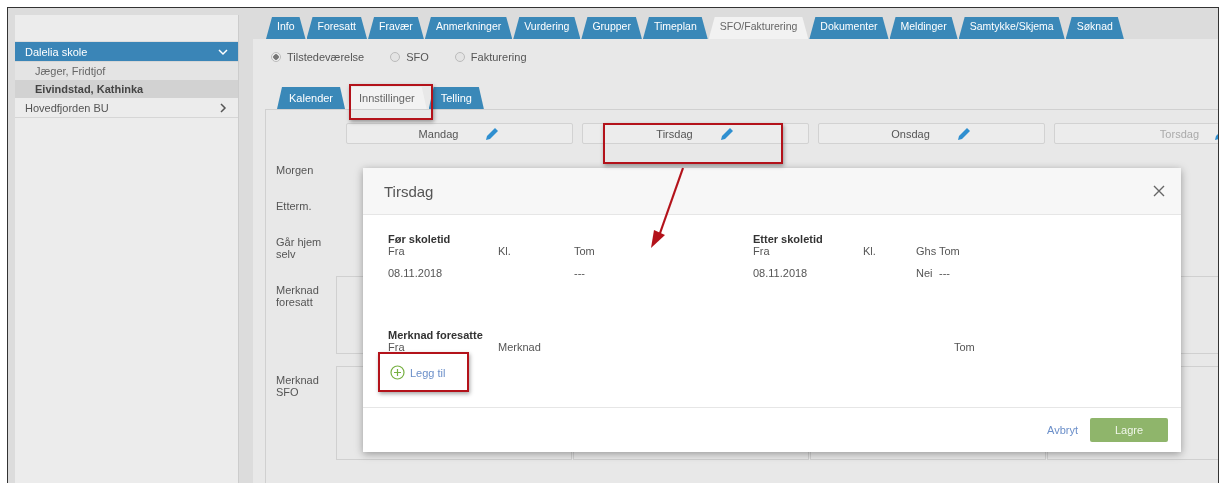  What do you see at coordinates (520, 347) in the screenshot?
I see `column-header: Merknad` at bounding box center [520, 347].